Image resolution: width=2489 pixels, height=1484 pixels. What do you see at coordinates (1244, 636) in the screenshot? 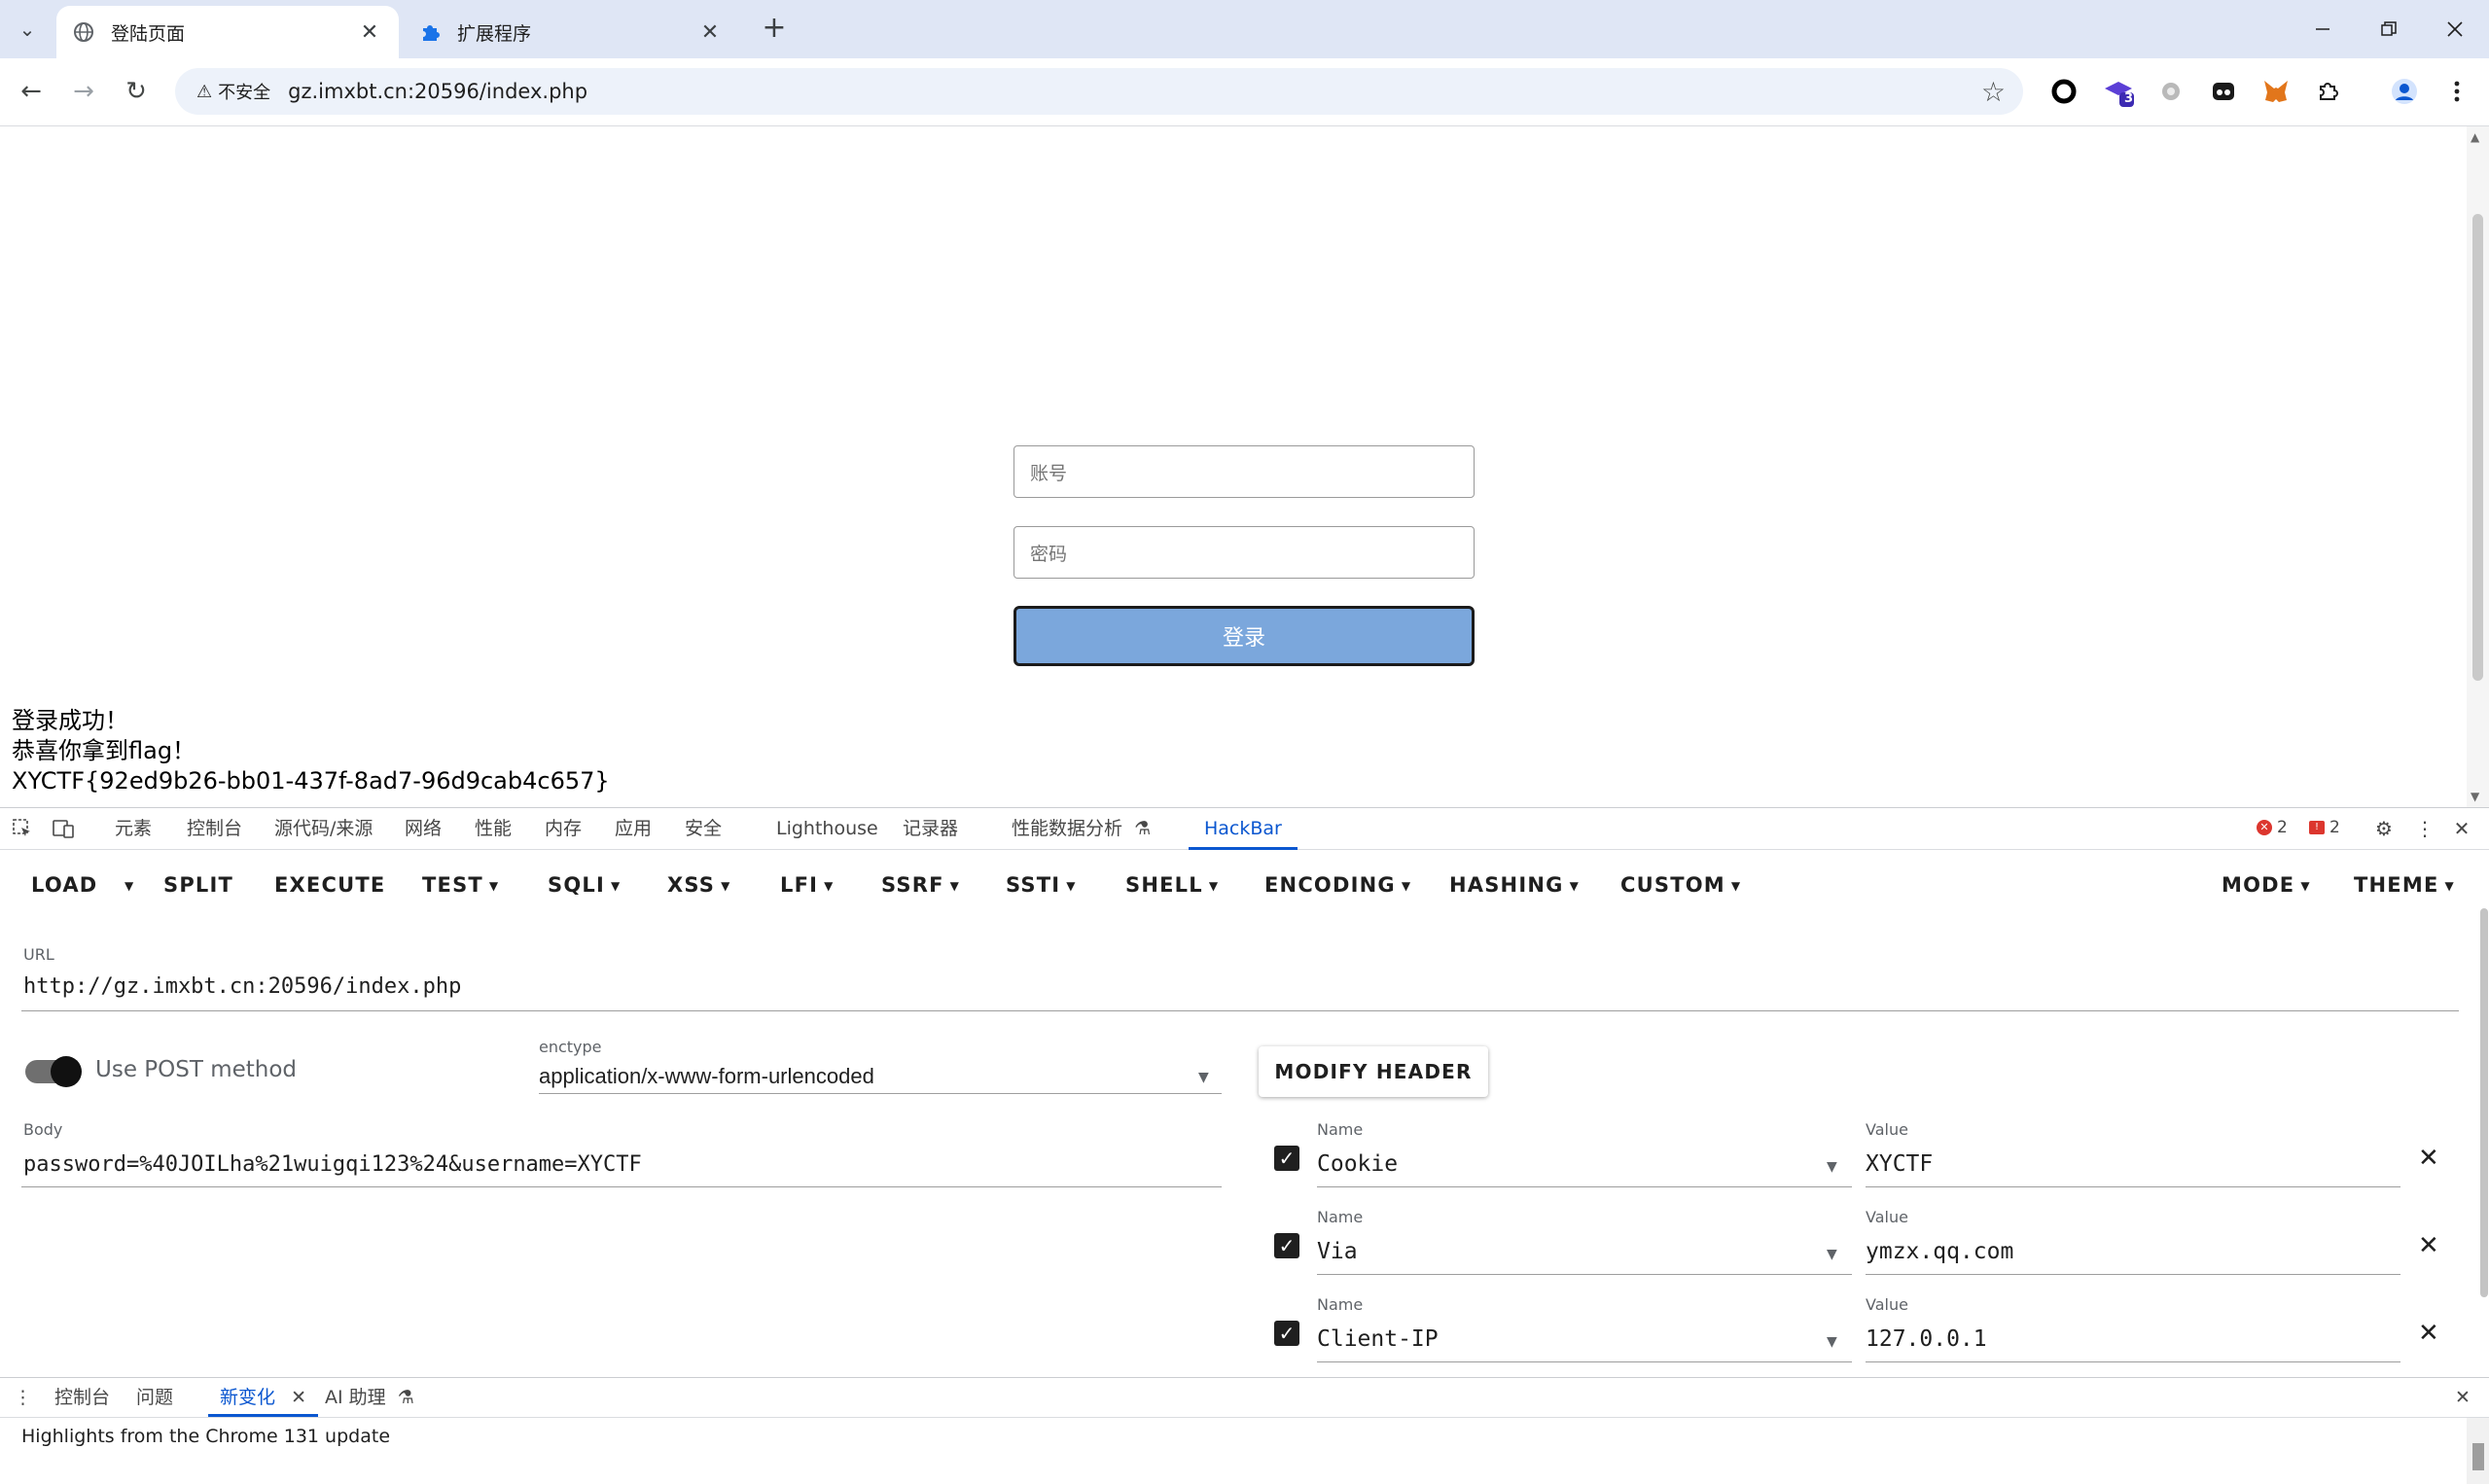
I see `login-button: 登录` at bounding box center [1244, 636].